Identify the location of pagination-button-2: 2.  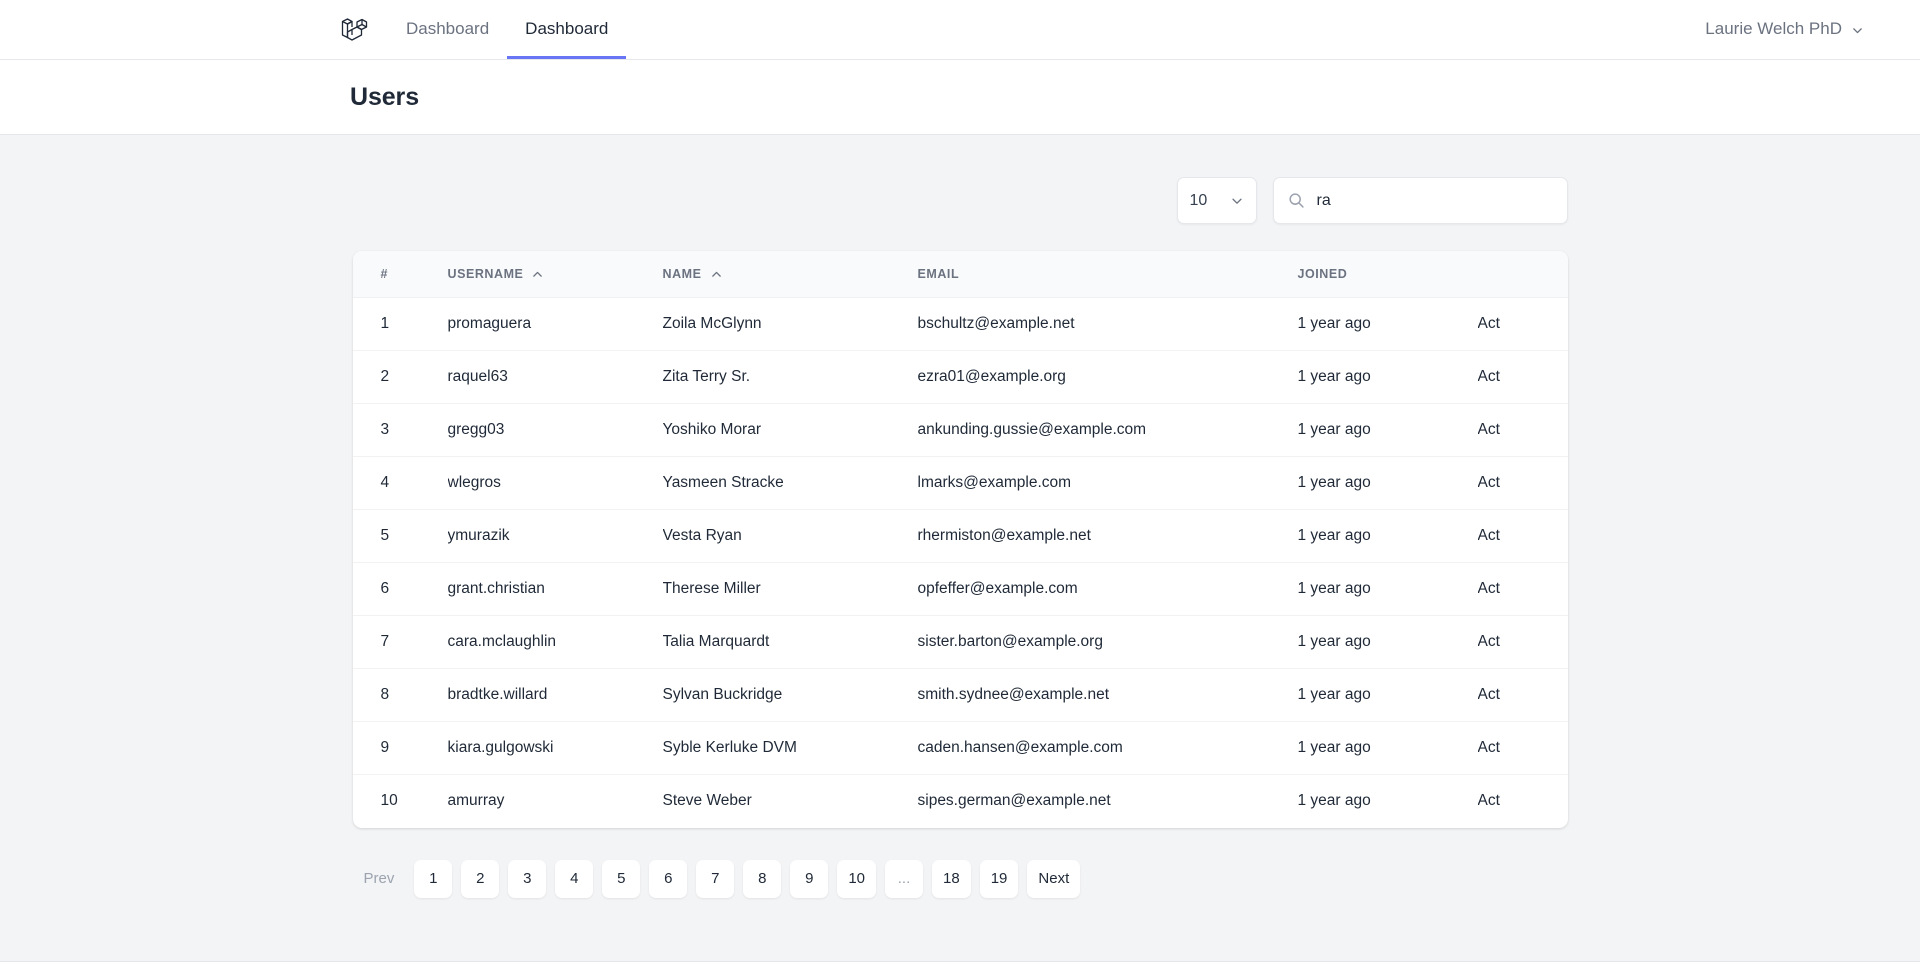
(480, 878).